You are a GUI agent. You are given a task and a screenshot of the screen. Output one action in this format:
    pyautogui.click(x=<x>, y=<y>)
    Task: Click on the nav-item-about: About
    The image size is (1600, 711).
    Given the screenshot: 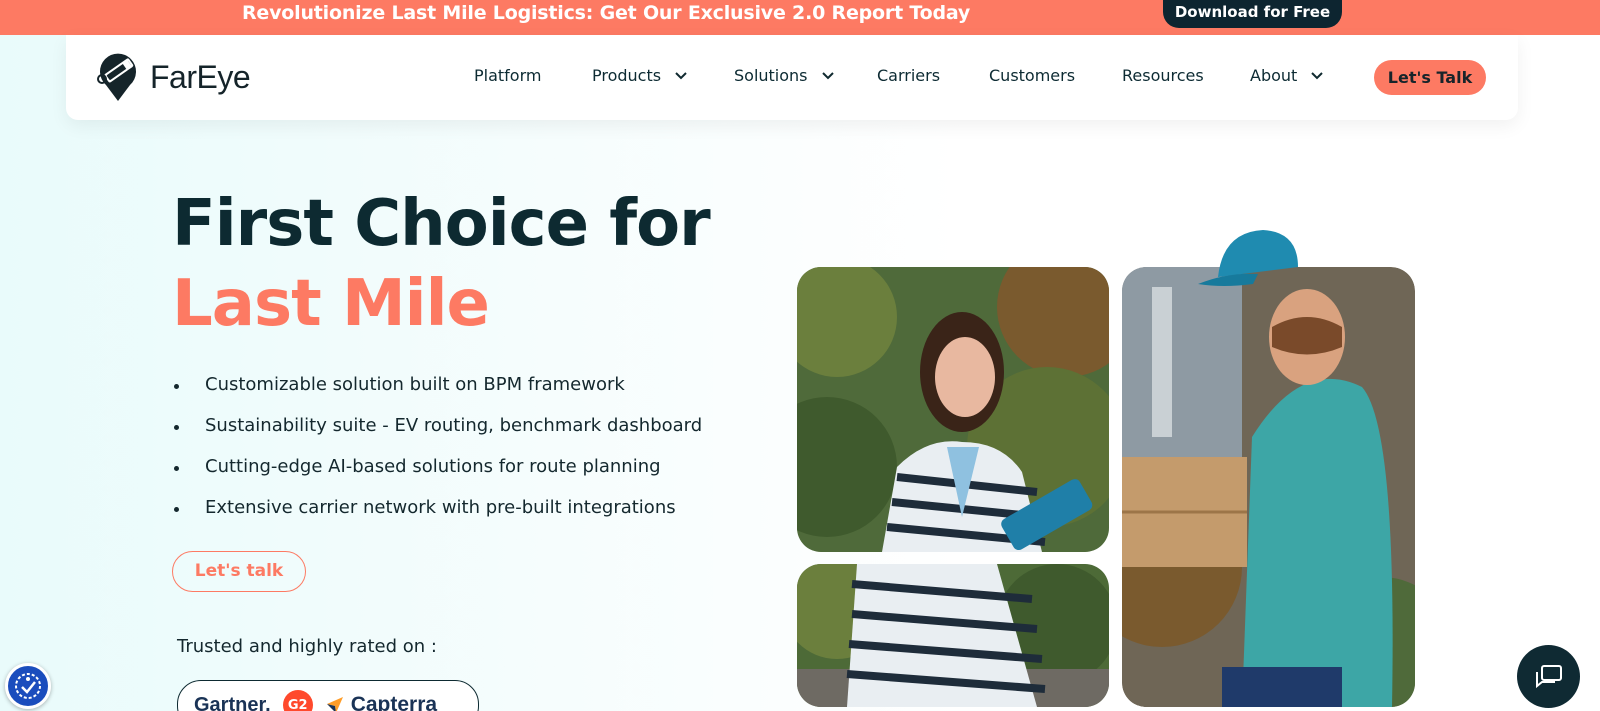 What is the action you would take?
    pyautogui.click(x=1287, y=75)
    